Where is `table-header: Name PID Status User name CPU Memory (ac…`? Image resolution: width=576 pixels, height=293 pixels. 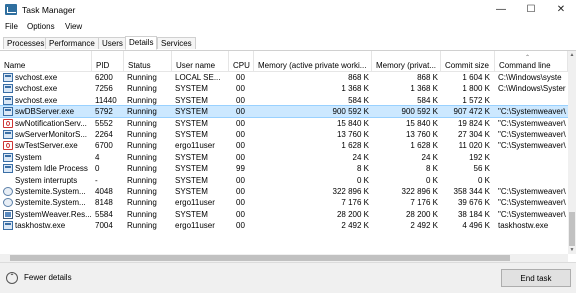 table-header: Name PID Status User name CPU Memory (ac… is located at coordinates (288, 61).